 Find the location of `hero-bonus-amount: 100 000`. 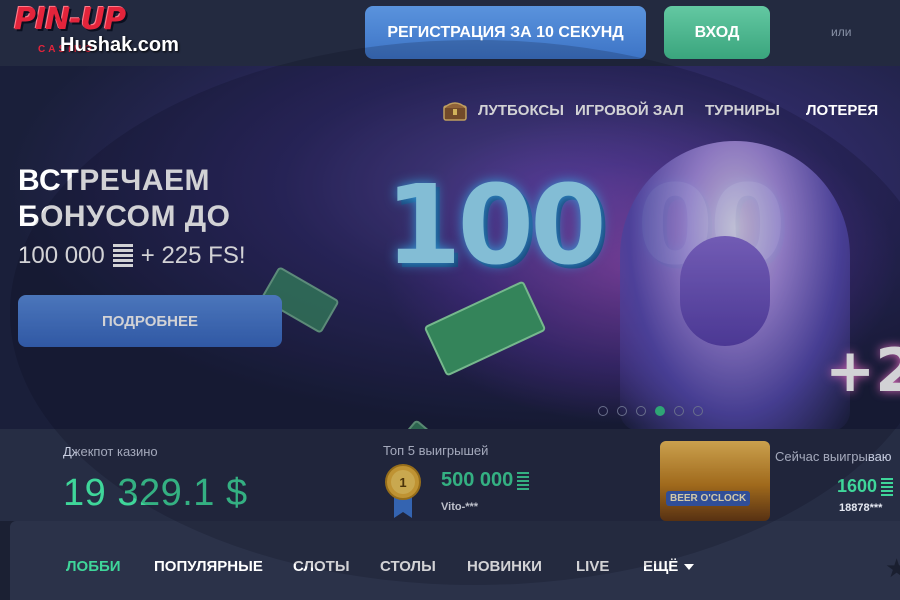

hero-bonus-amount: 100 000 is located at coordinates (61, 255).